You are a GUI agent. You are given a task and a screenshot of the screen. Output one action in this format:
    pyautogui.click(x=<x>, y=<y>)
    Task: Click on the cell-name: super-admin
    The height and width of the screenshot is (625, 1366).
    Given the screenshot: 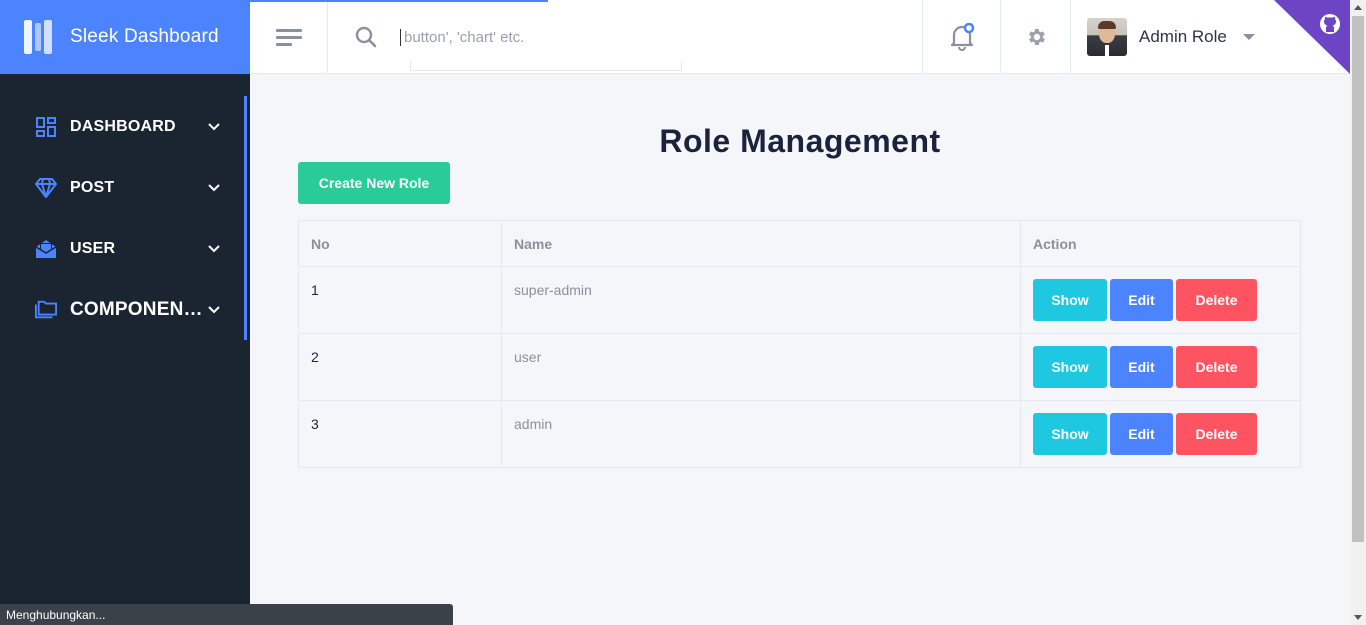 What is the action you would take?
    pyautogui.click(x=761, y=300)
    